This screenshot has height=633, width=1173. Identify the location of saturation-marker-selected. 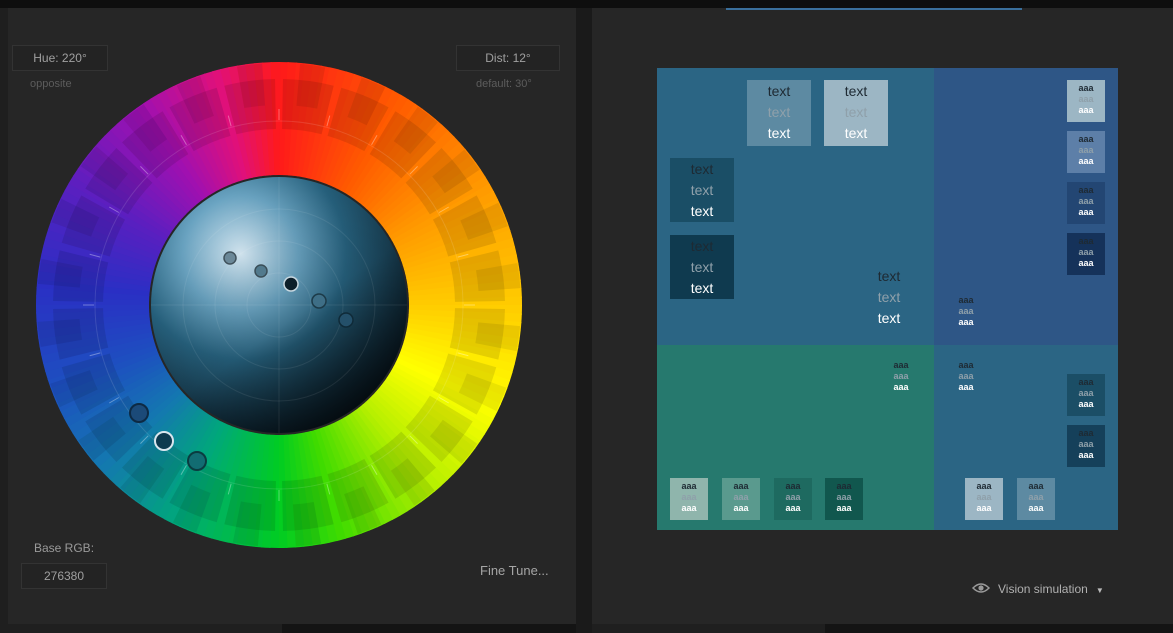
(291, 284).